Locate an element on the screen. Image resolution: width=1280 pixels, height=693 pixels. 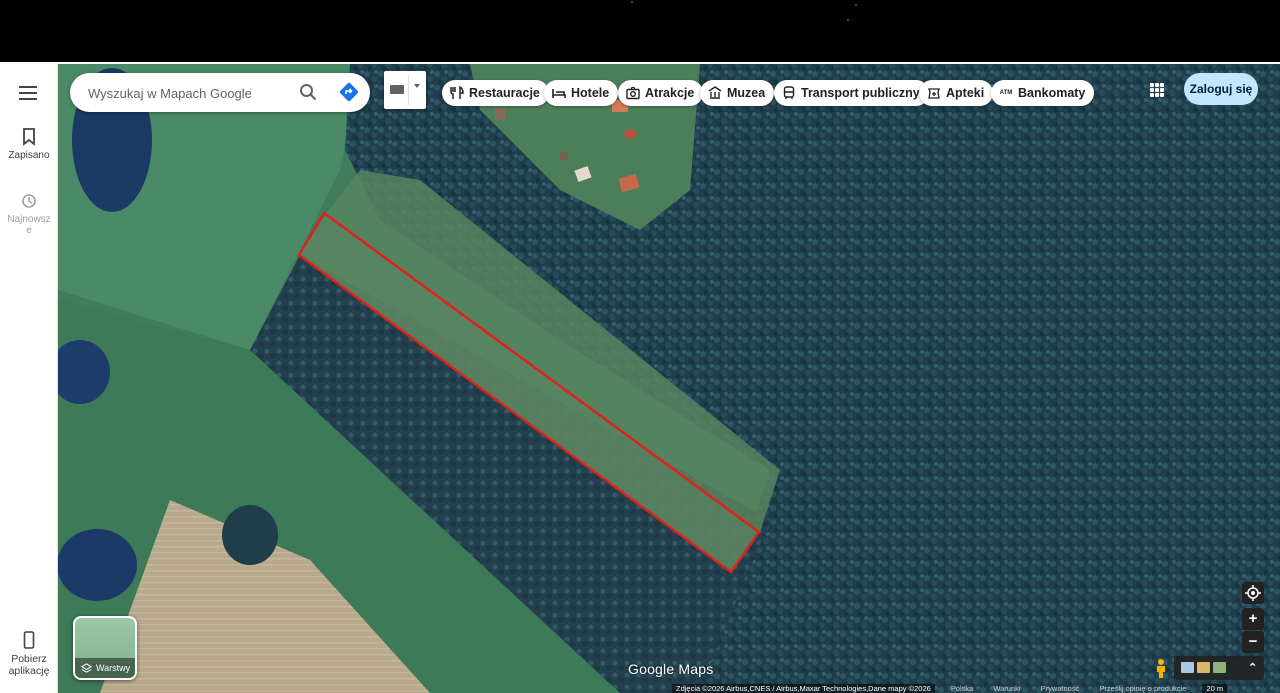
chip-label: Restauracje is located at coordinates (504, 93).